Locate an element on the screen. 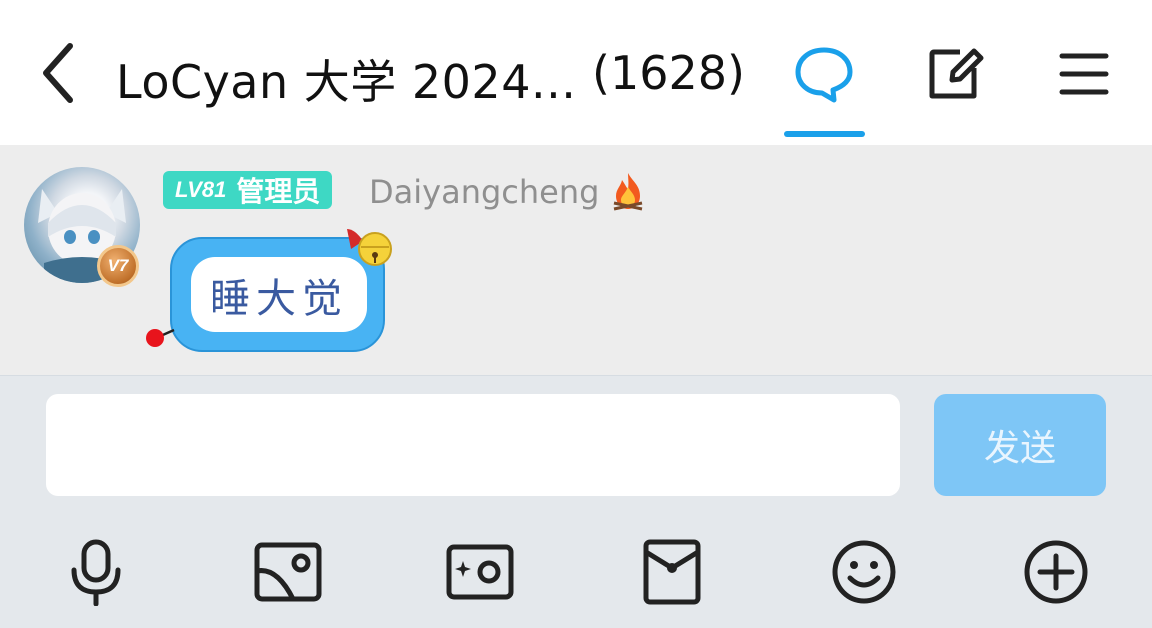 This screenshot has width=1152, height=628. chat-icon is located at coordinates (824, 75).